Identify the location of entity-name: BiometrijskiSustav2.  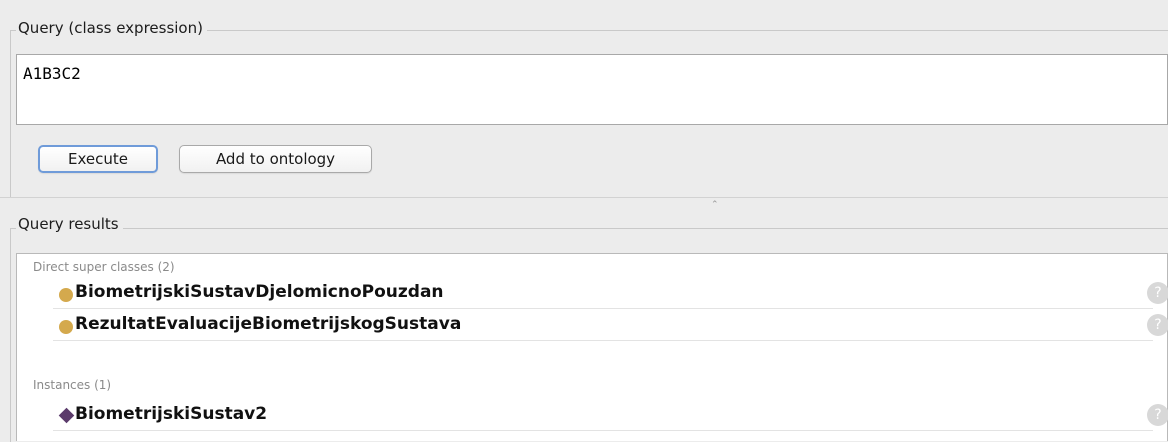
(171, 414).